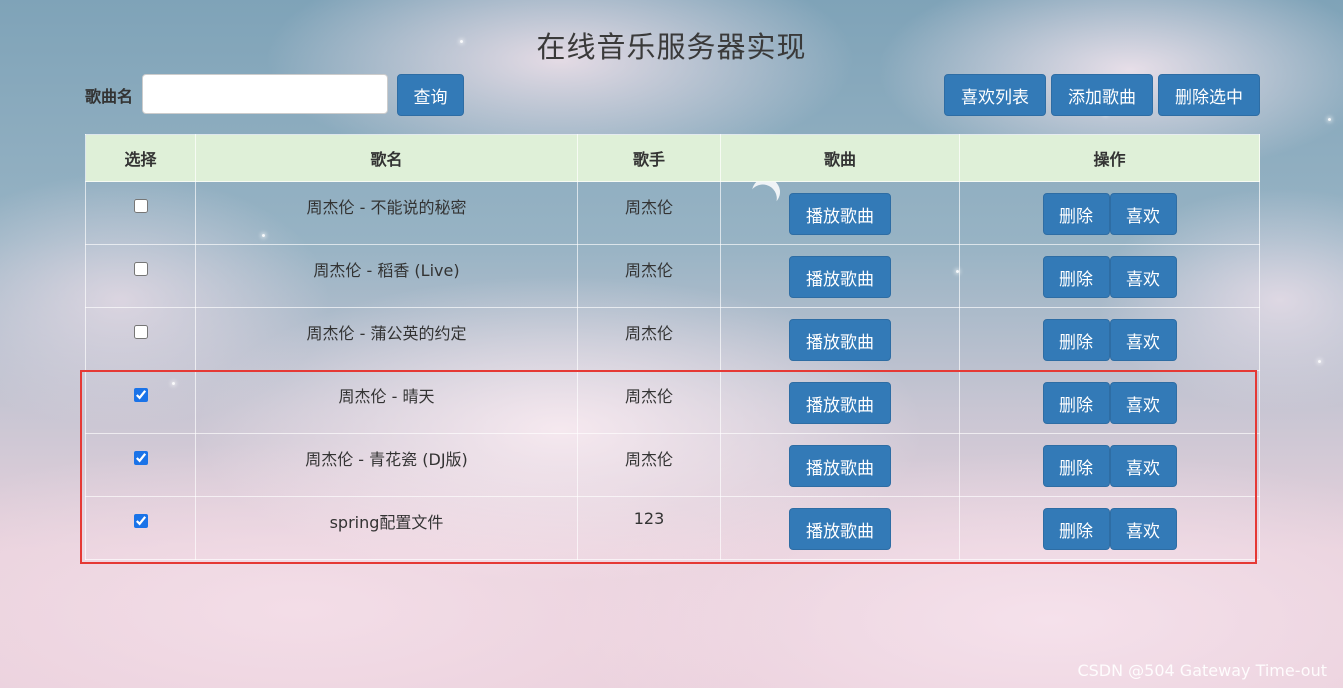 This screenshot has width=1343, height=688. Describe the element at coordinates (386, 459) in the screenshot. I see `song-title: 周杰伦 - 青花瓷 (DJ版)` at that location.